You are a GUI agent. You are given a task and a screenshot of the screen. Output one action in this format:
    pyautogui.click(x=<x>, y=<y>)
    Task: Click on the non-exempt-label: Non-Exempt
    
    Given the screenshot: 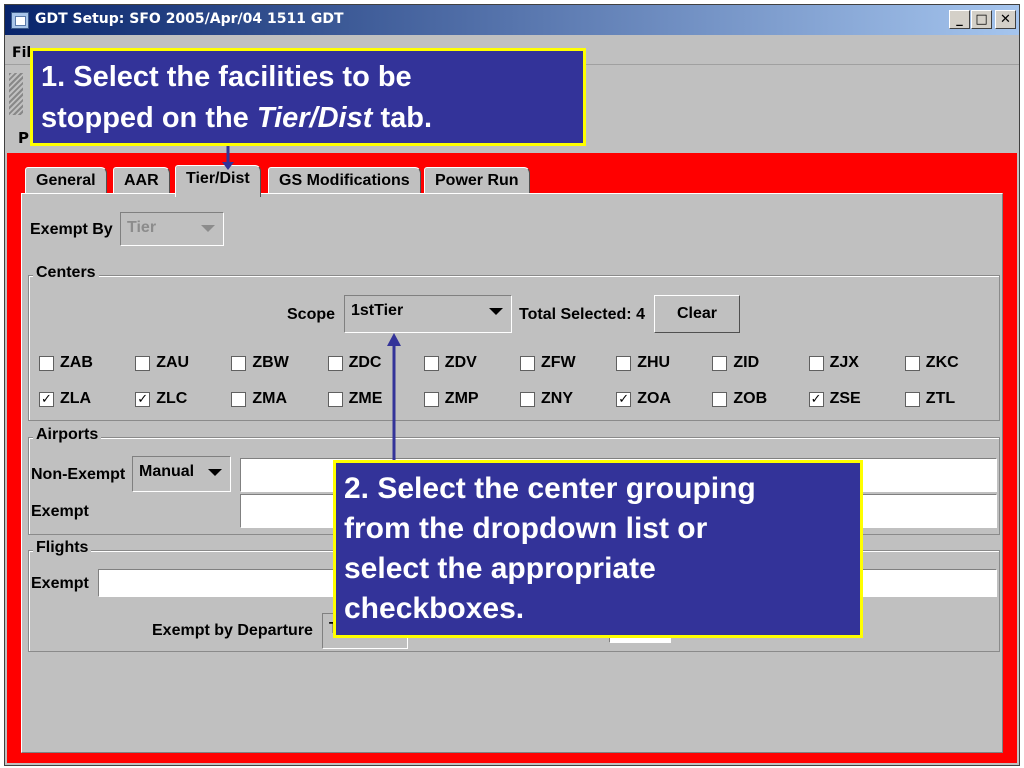 What is the action you would take?
    pyautogui.click(x=78, y=474)
    